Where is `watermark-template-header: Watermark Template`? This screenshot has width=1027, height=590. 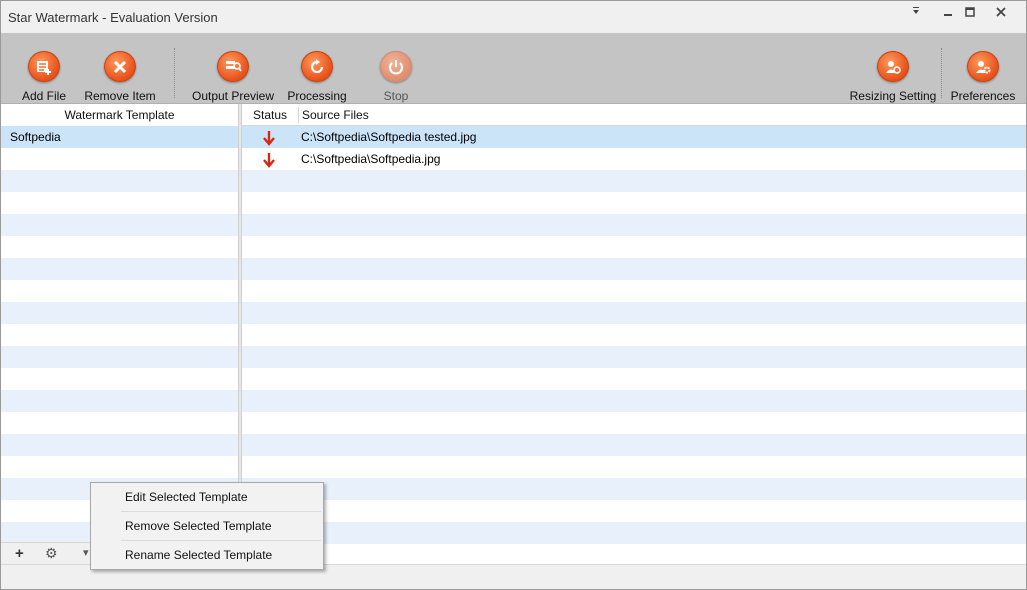
watermark-template-header: Watermark Template is located at coordinates (119, 115).